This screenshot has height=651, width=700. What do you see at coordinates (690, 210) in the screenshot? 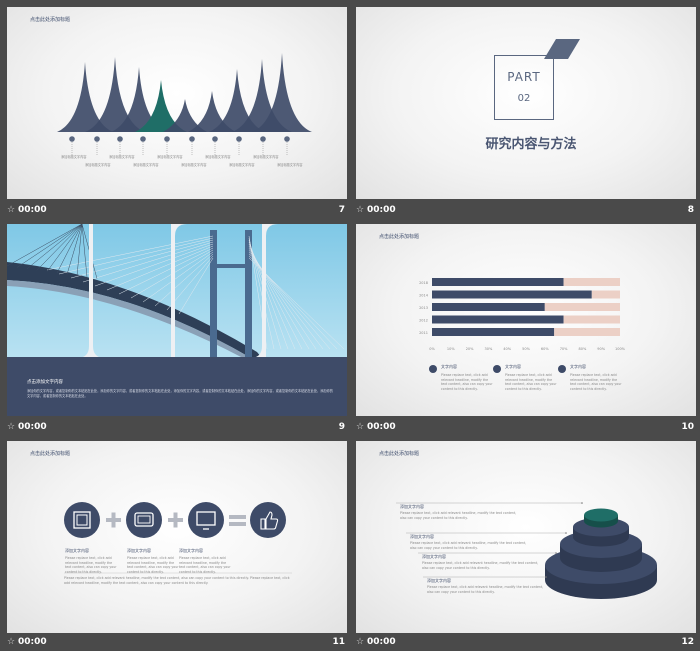
I see `slide-number: 8` at bounding box center [690, 210].